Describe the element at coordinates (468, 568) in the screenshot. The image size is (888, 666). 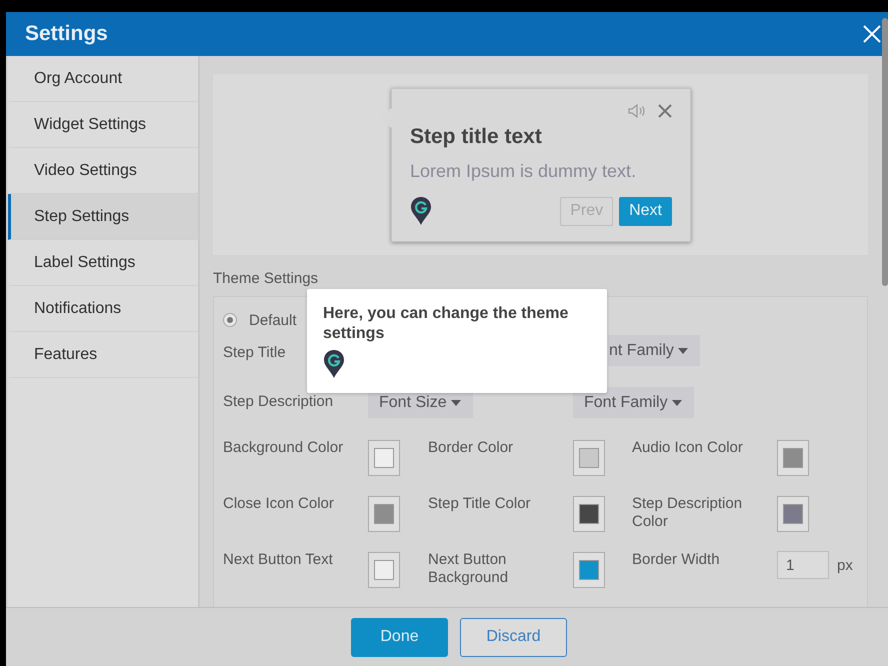
I see `field-label: Next Button Background` at that location.